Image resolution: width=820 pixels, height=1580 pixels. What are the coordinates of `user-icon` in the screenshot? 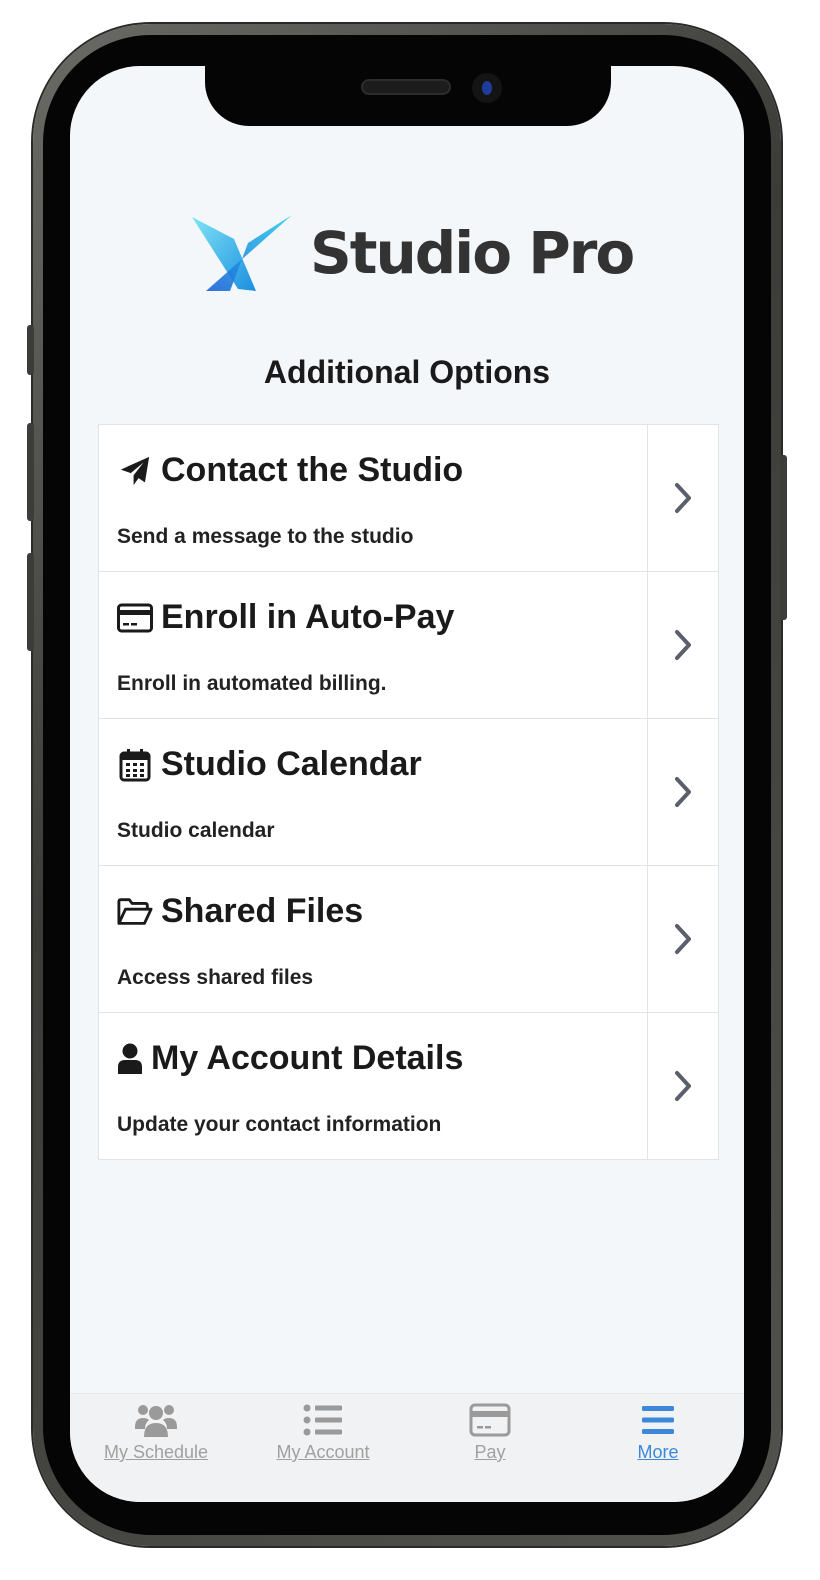 It's located at (130, 1059).